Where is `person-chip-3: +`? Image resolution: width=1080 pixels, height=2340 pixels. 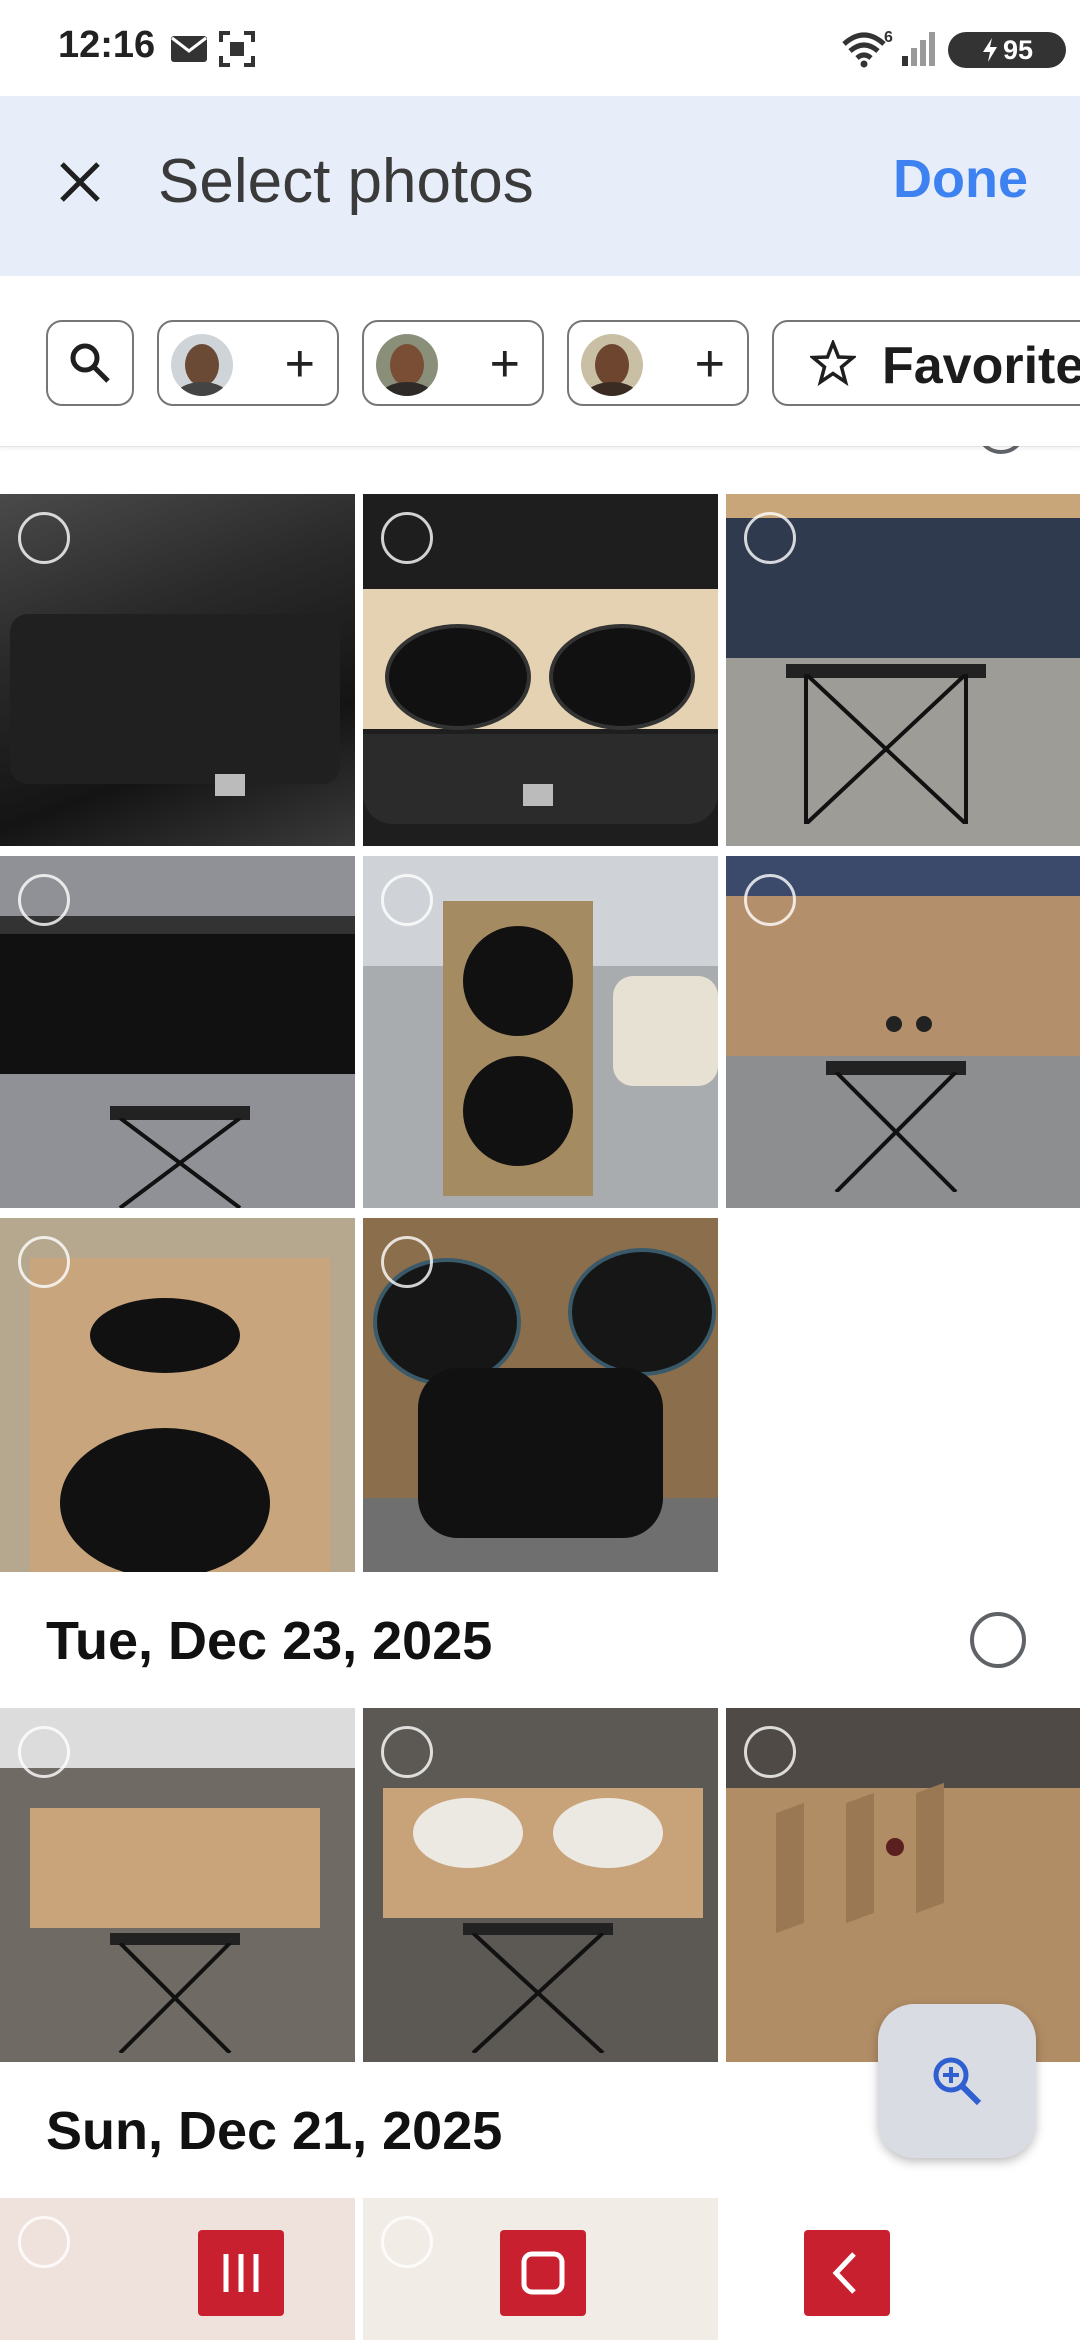 person-chip-3: + is located at coordinates (658, 363).